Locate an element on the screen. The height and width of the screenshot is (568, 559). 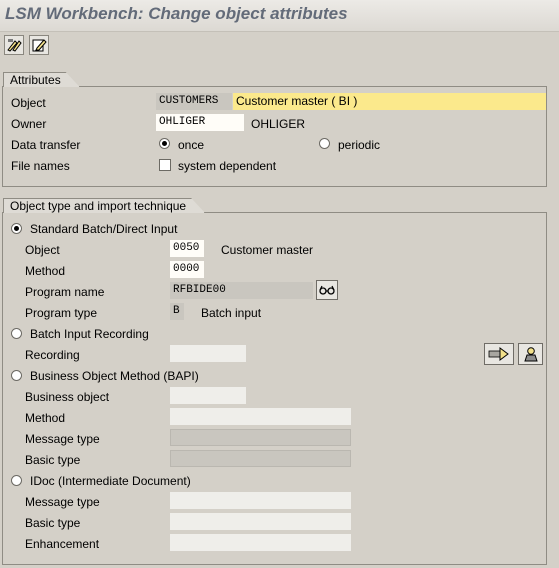
idoc-radio is located at coordinates (16, 480).